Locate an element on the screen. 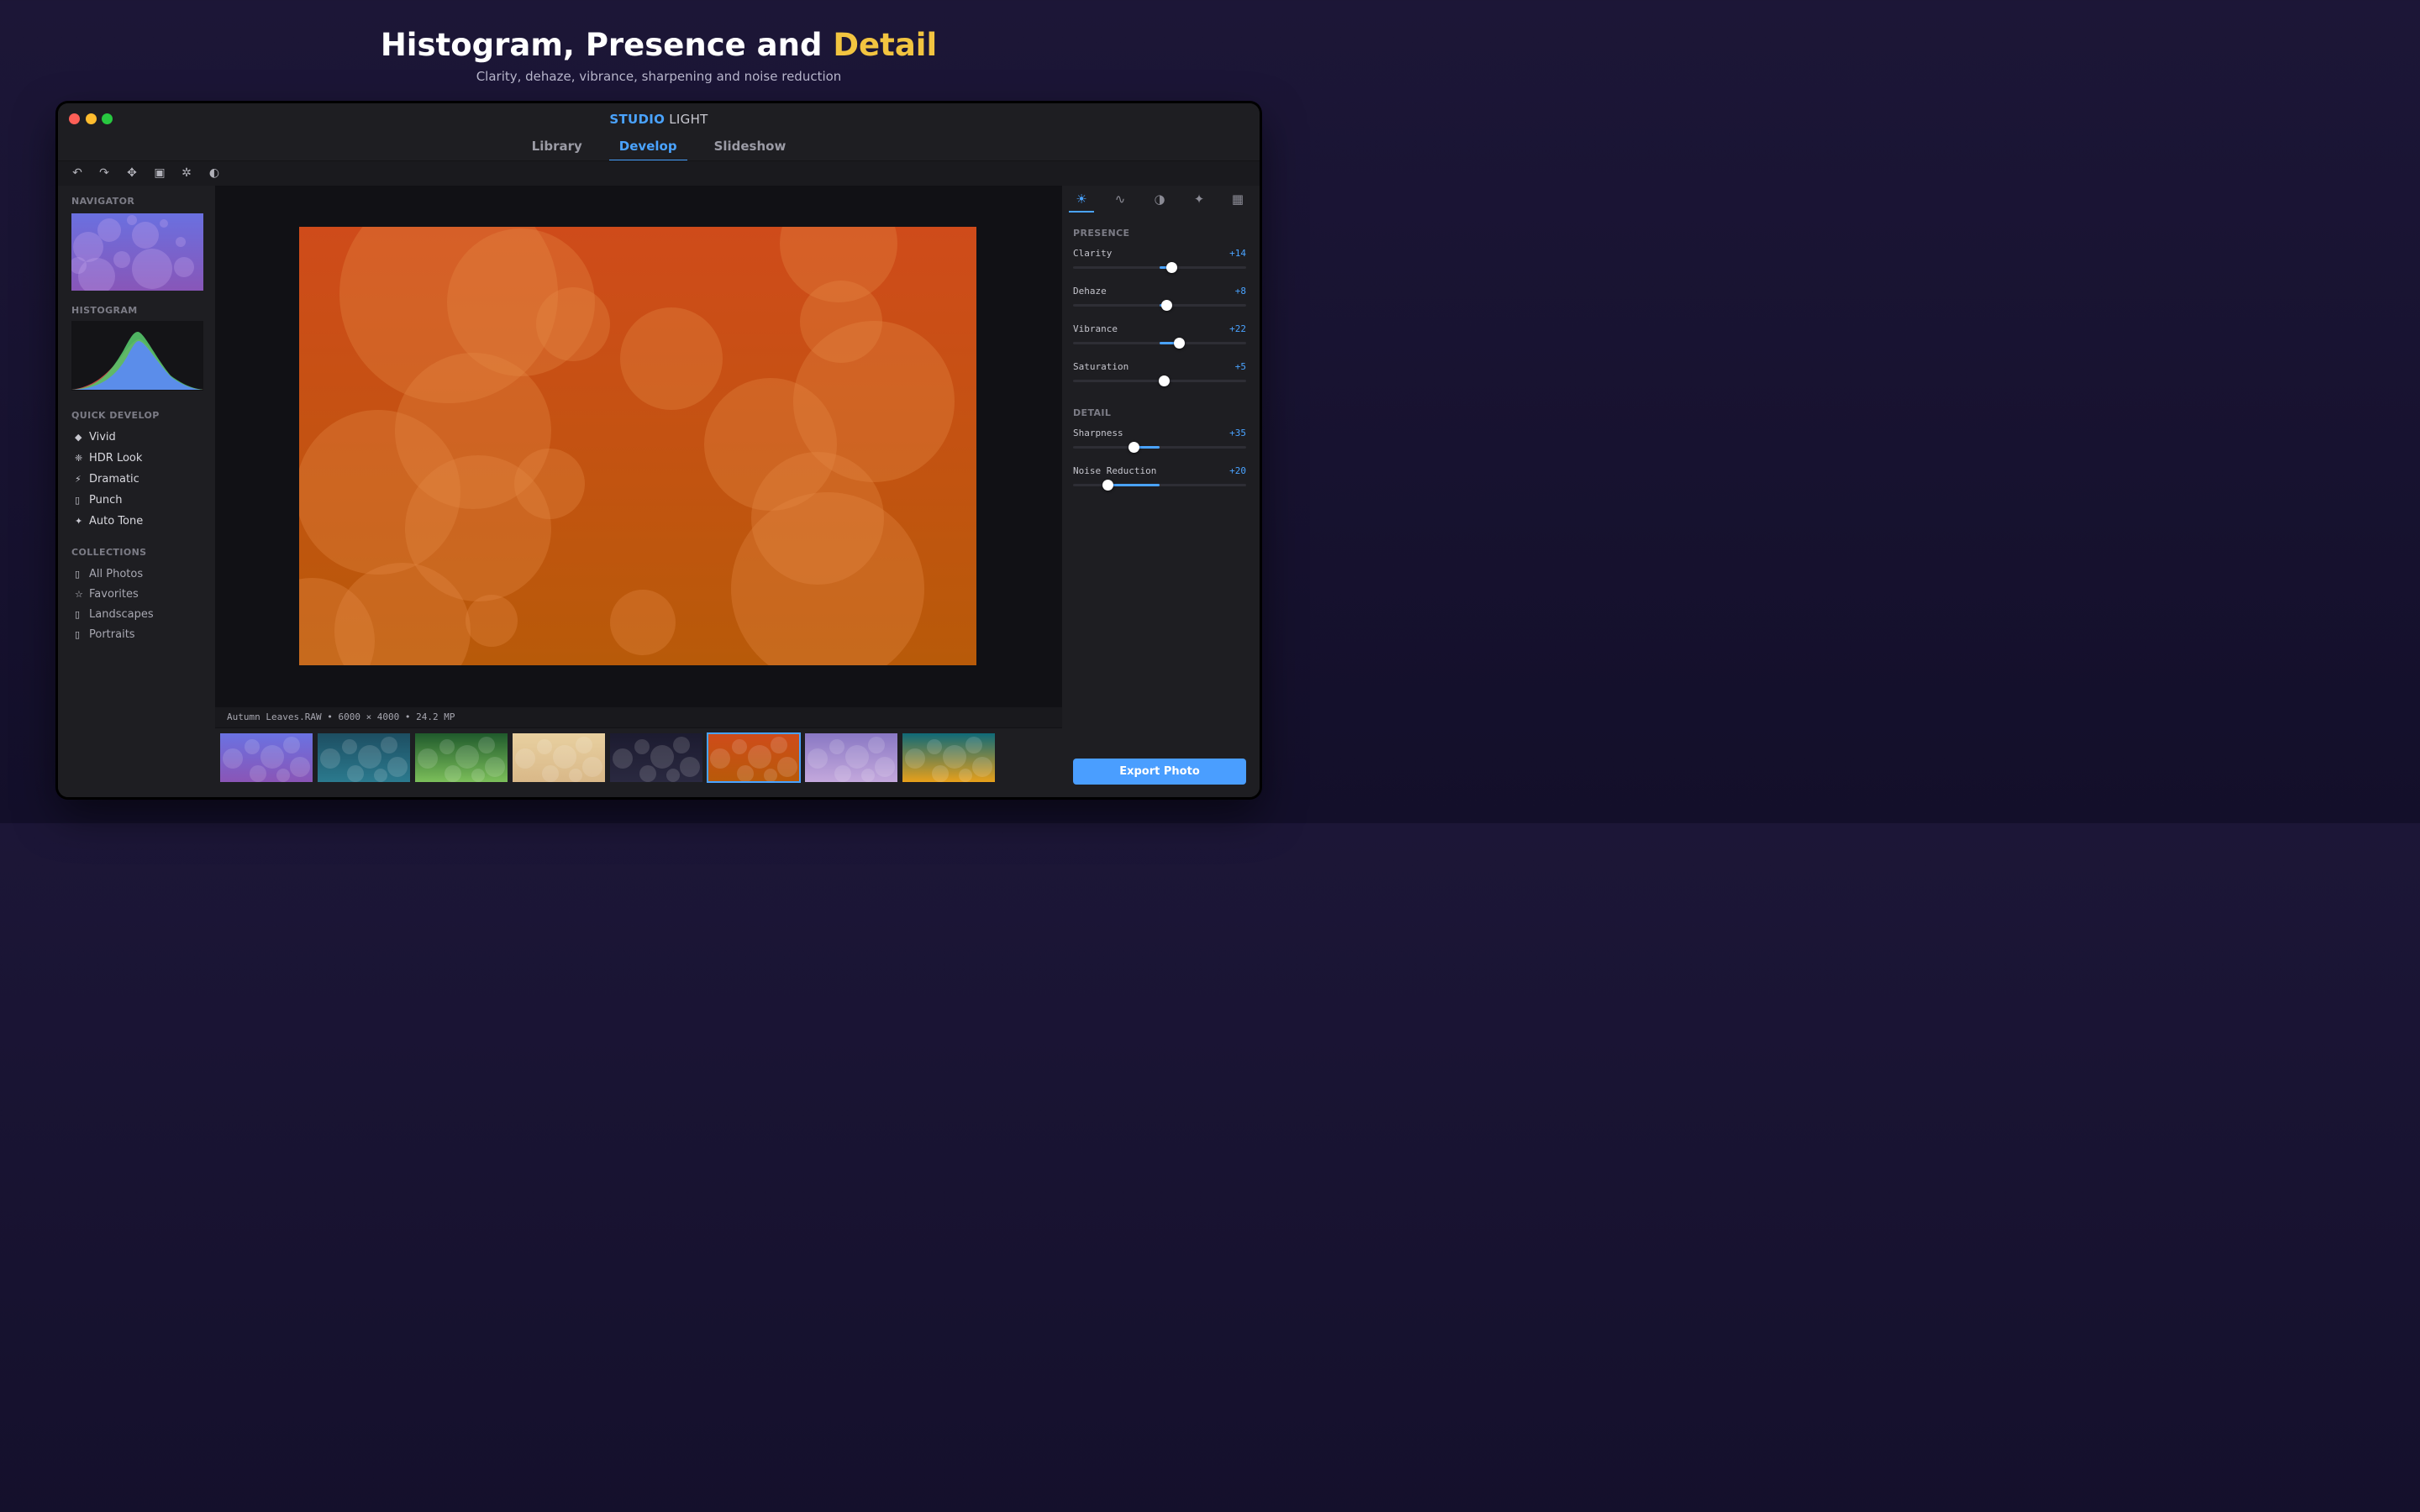 The width and height of the screenshot is (2420, 1512). histogram-label: HISTOGRAM is located at coordinates (105, 310).